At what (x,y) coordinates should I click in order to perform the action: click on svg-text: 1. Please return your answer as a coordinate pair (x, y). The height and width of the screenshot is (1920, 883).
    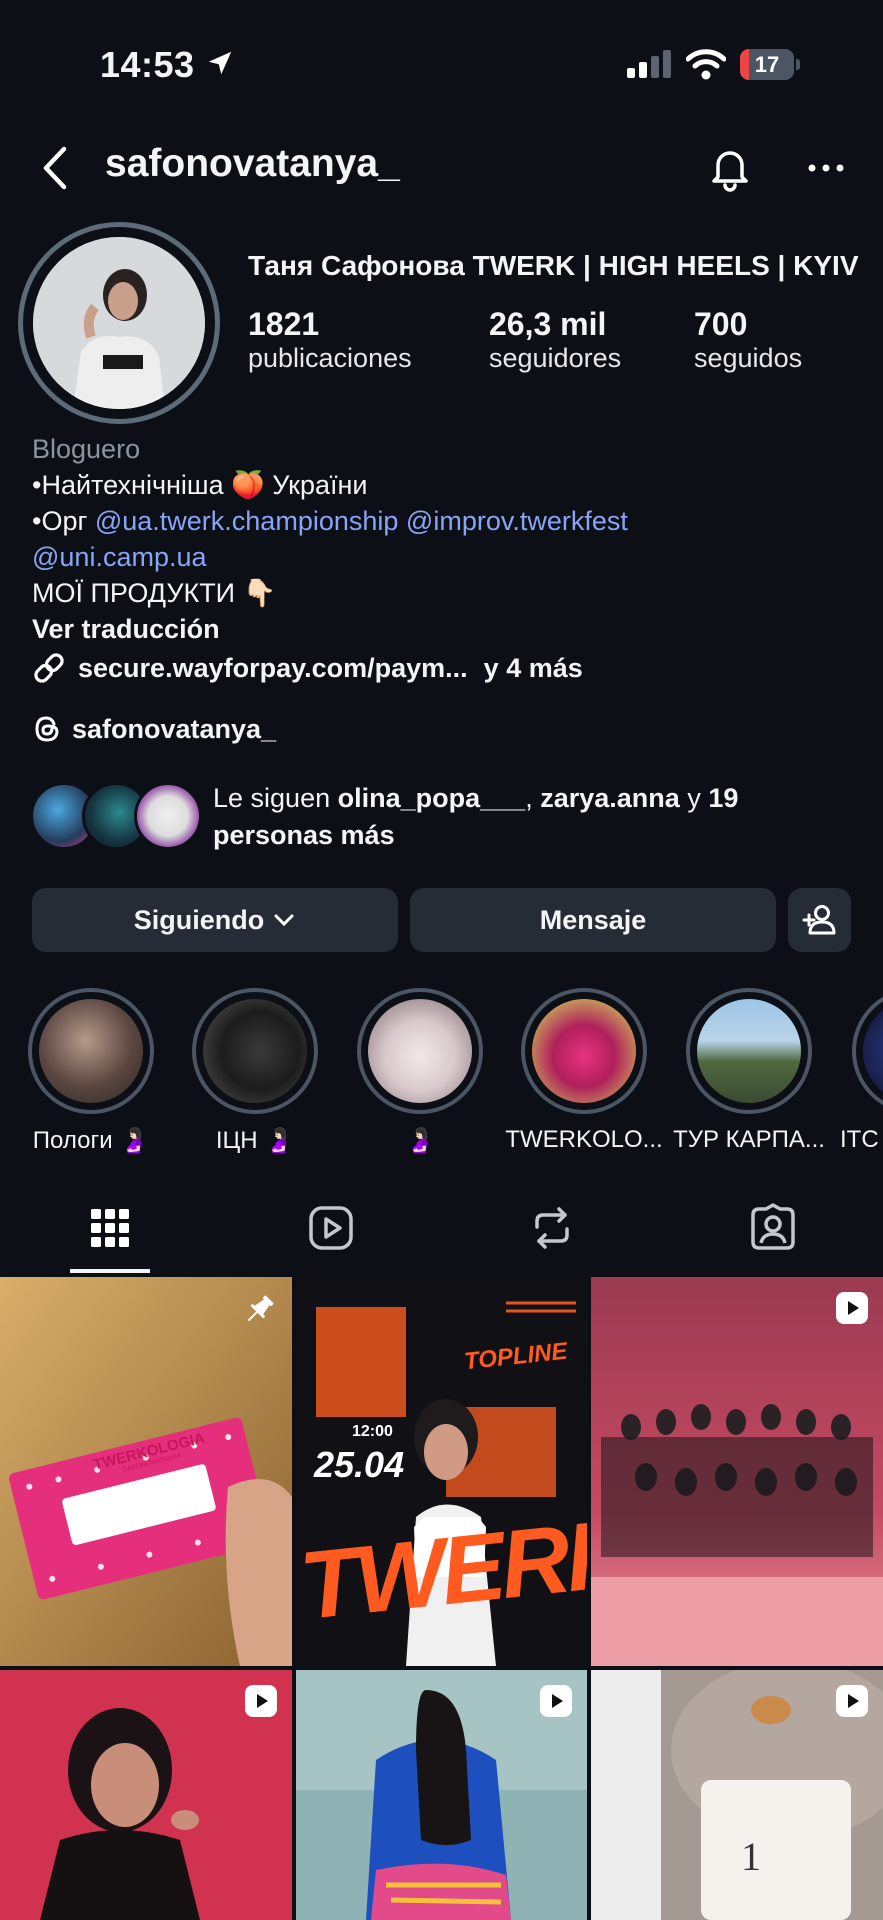
    Looking at the image, I should click on (751, 1856).